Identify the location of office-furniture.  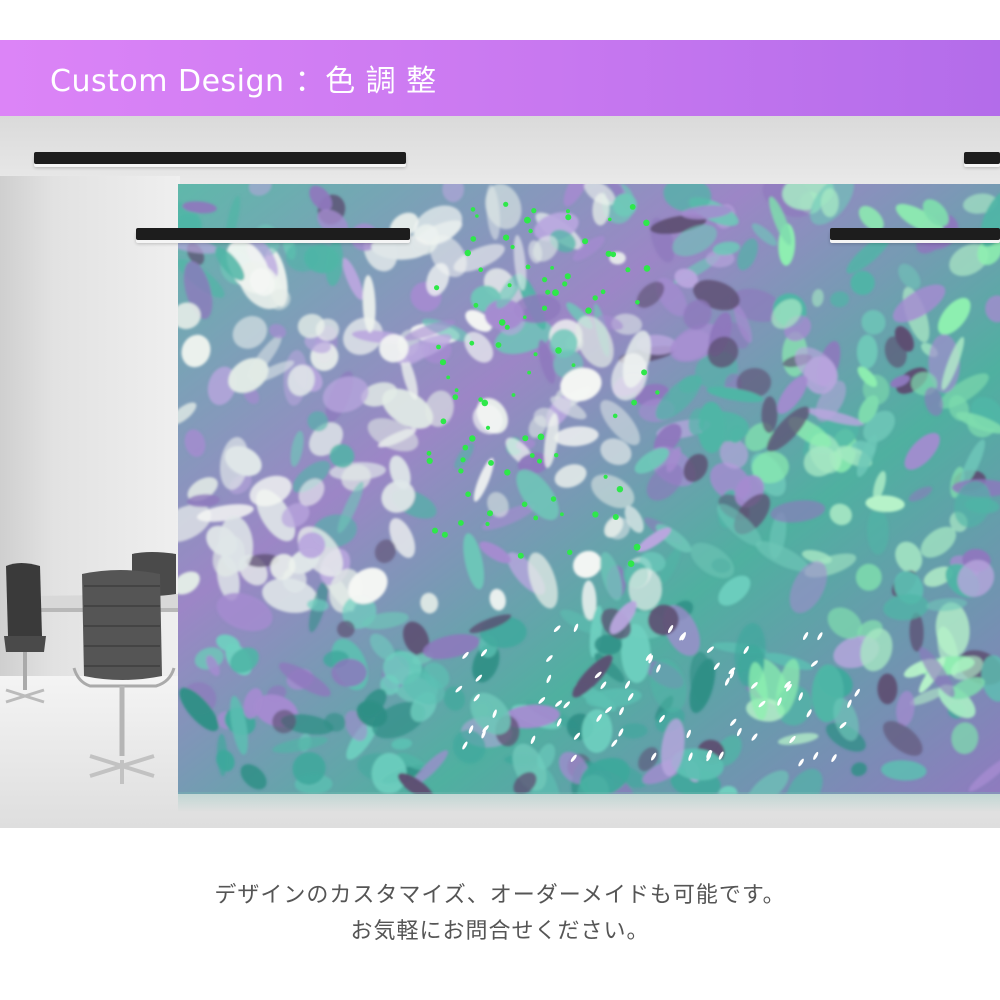
(92, 668).